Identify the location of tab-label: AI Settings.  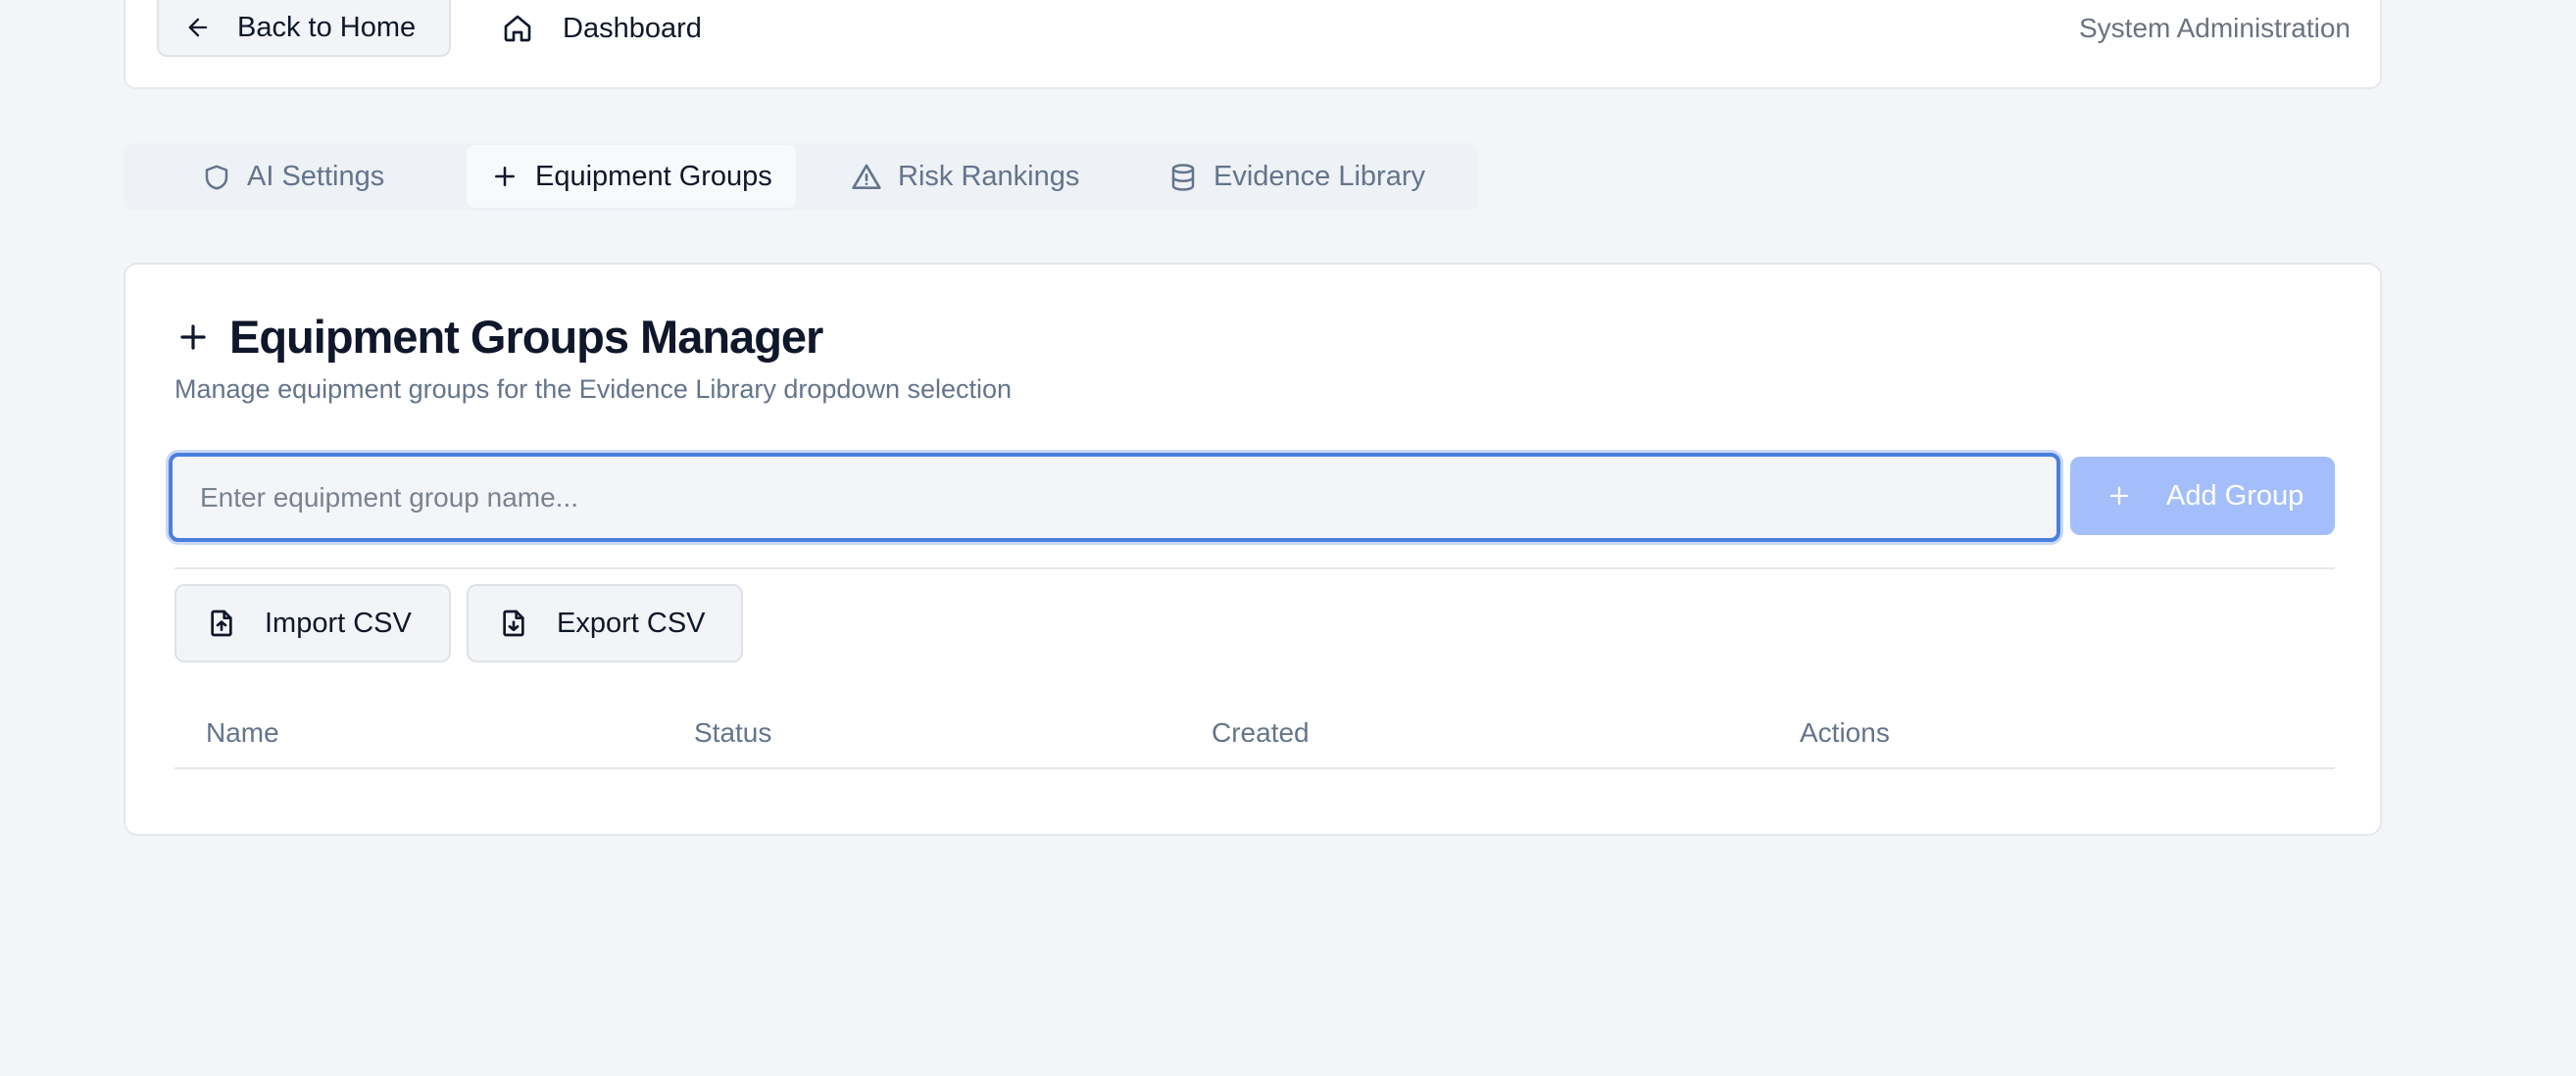
(316, 176).